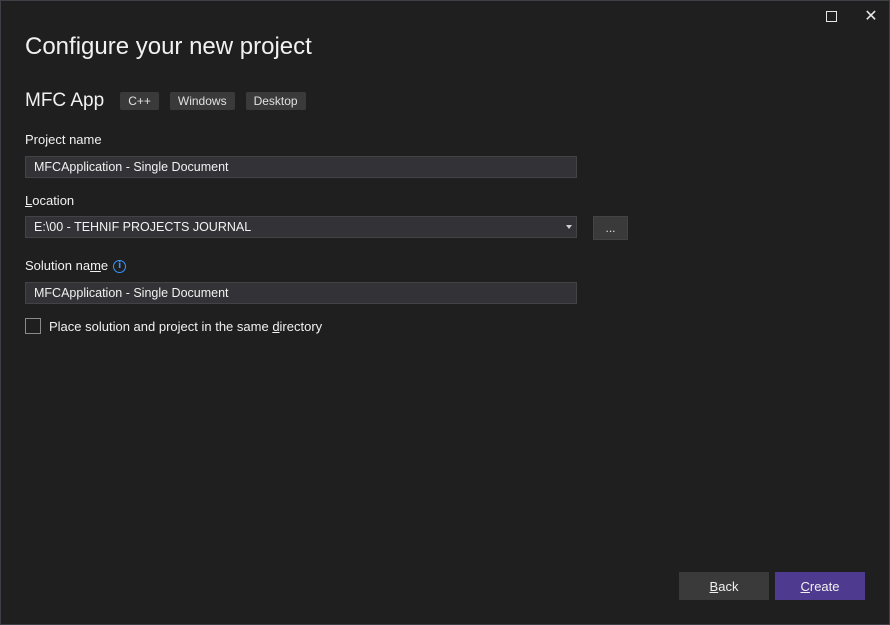 The height and width of the screenshot is (625, 890). I want to click on page-title: Configure your new project, so click(168, 46).